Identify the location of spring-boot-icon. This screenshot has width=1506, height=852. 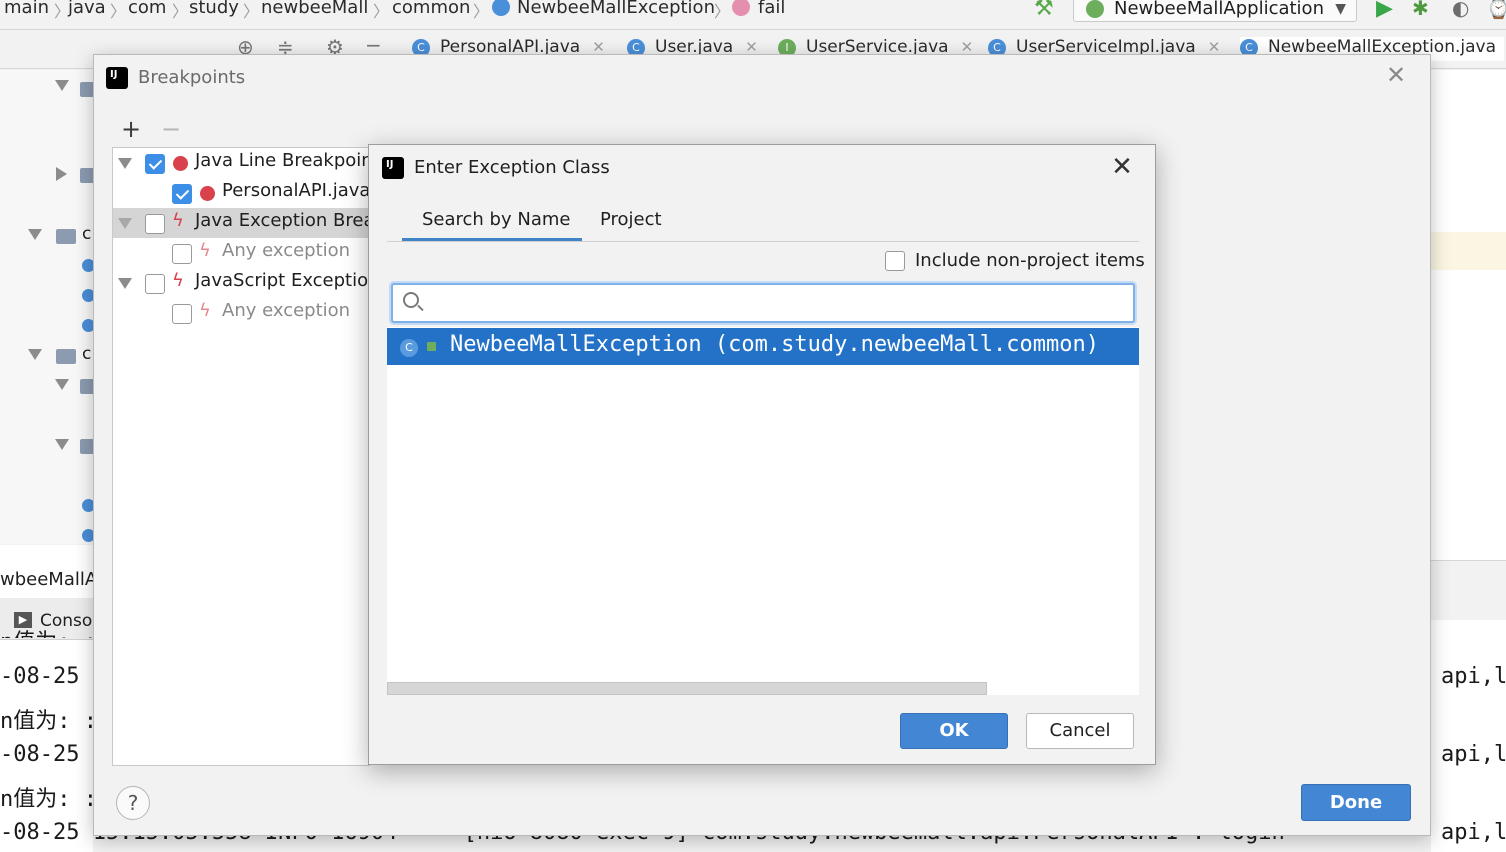
(1095, 9).